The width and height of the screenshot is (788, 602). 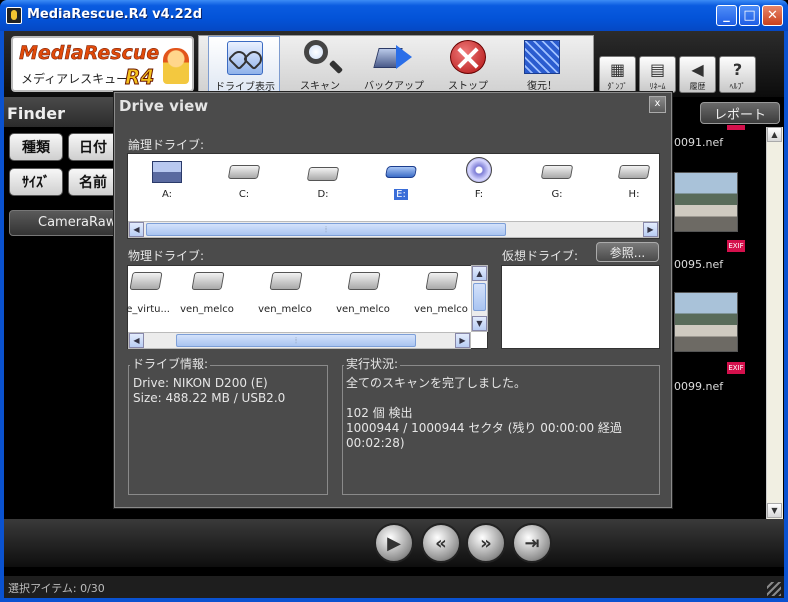 What do you see at coordinates (93, 147) in the screenshot?
I see `sort-date-button: 日付` at bounding box center [93, 147].